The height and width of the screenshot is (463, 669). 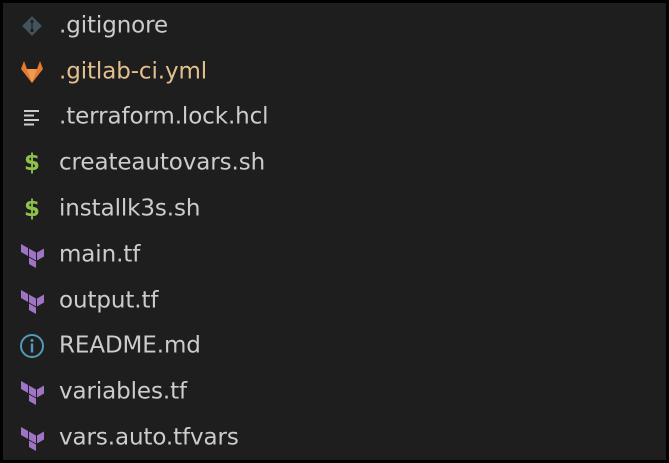 What do you see at coordinates (334, 26) in the screenshot?
I see `file-item-gitignore: .gitignore` at bounding box center [334, 26].